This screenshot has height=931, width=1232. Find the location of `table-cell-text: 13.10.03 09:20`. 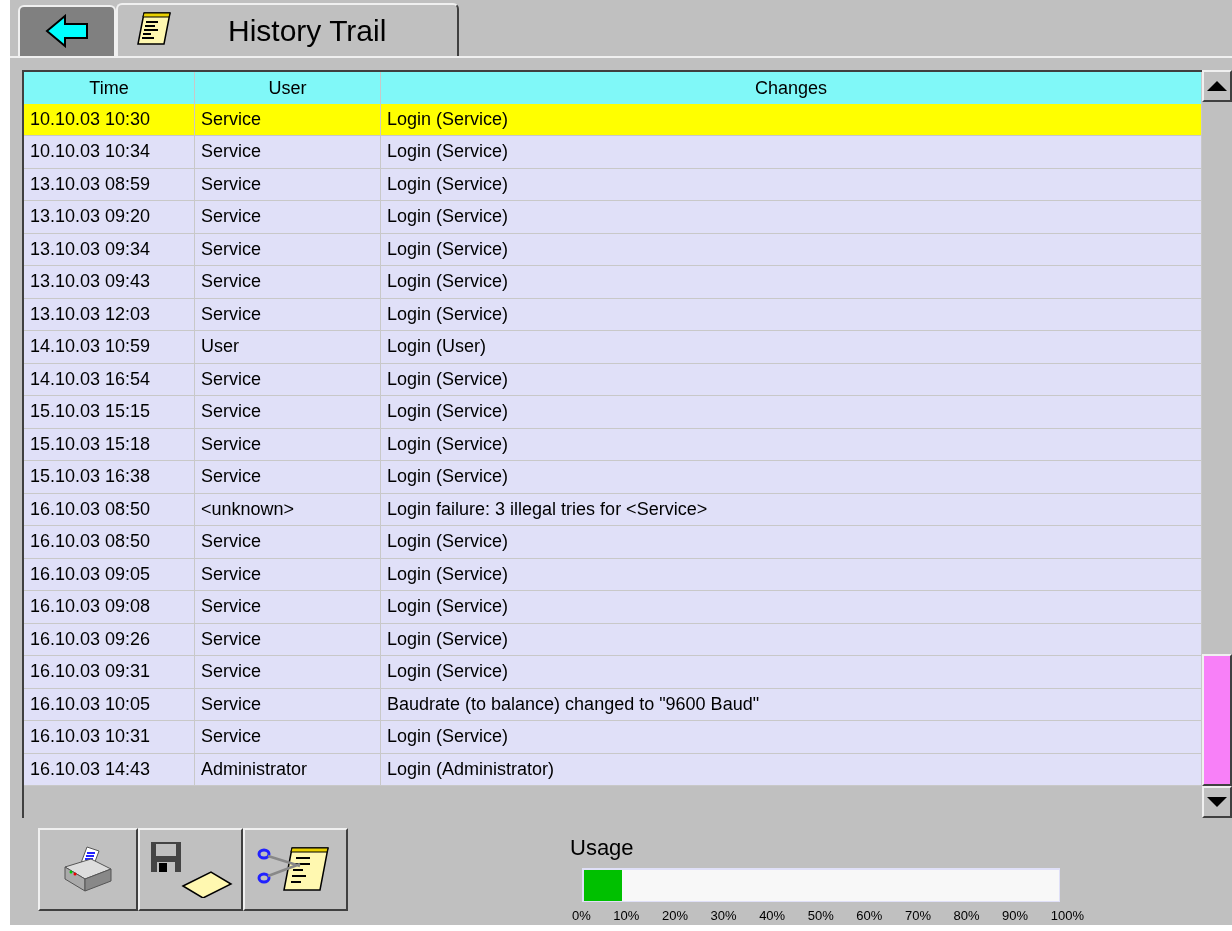

table-cell-text: 13.10.03 09:20 is located at coordinates (90, 217).